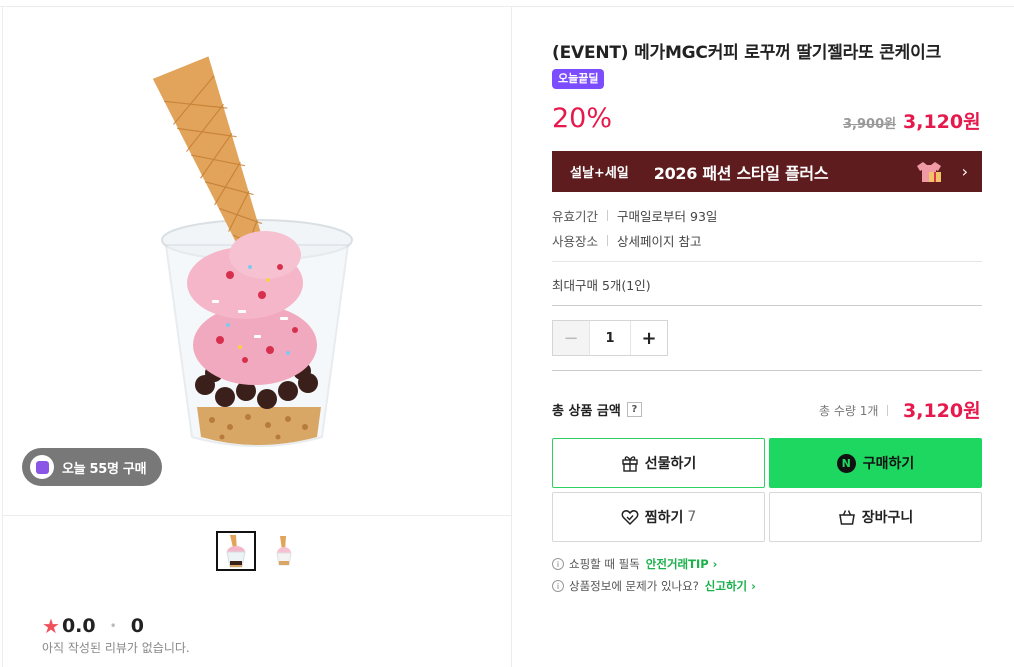 This screenshot has width=1014, height=667. I want to click on chevron-right-icon: ›, so click(964, 171).